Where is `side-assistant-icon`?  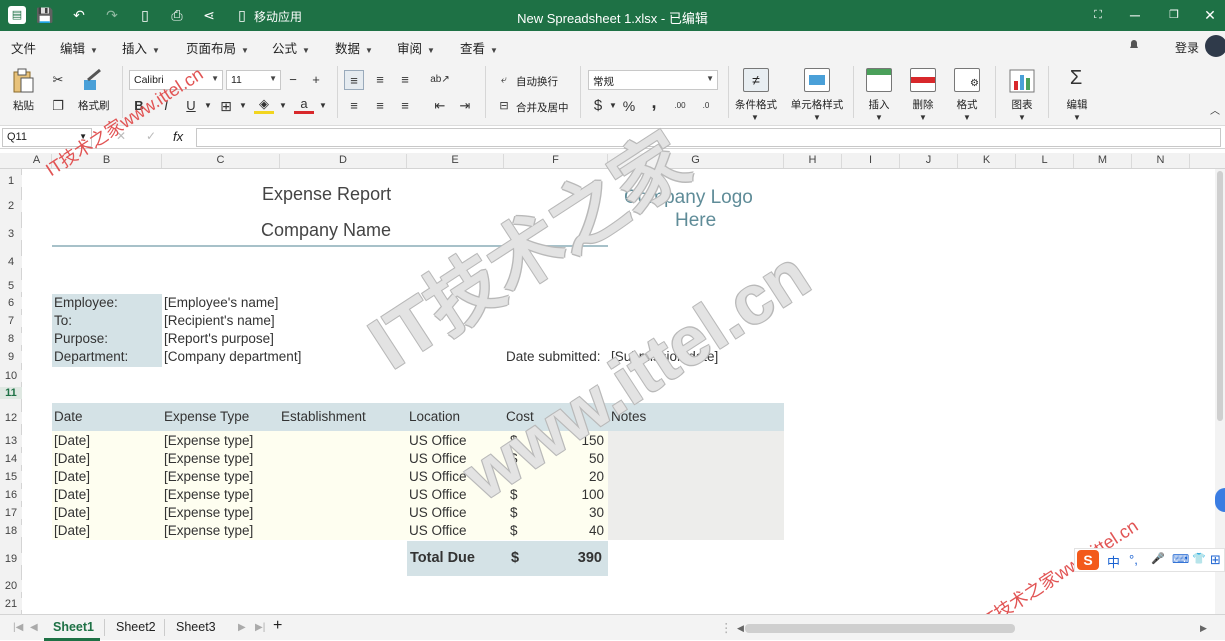 side-assistant-icon is located at coordinates (1220, 500).